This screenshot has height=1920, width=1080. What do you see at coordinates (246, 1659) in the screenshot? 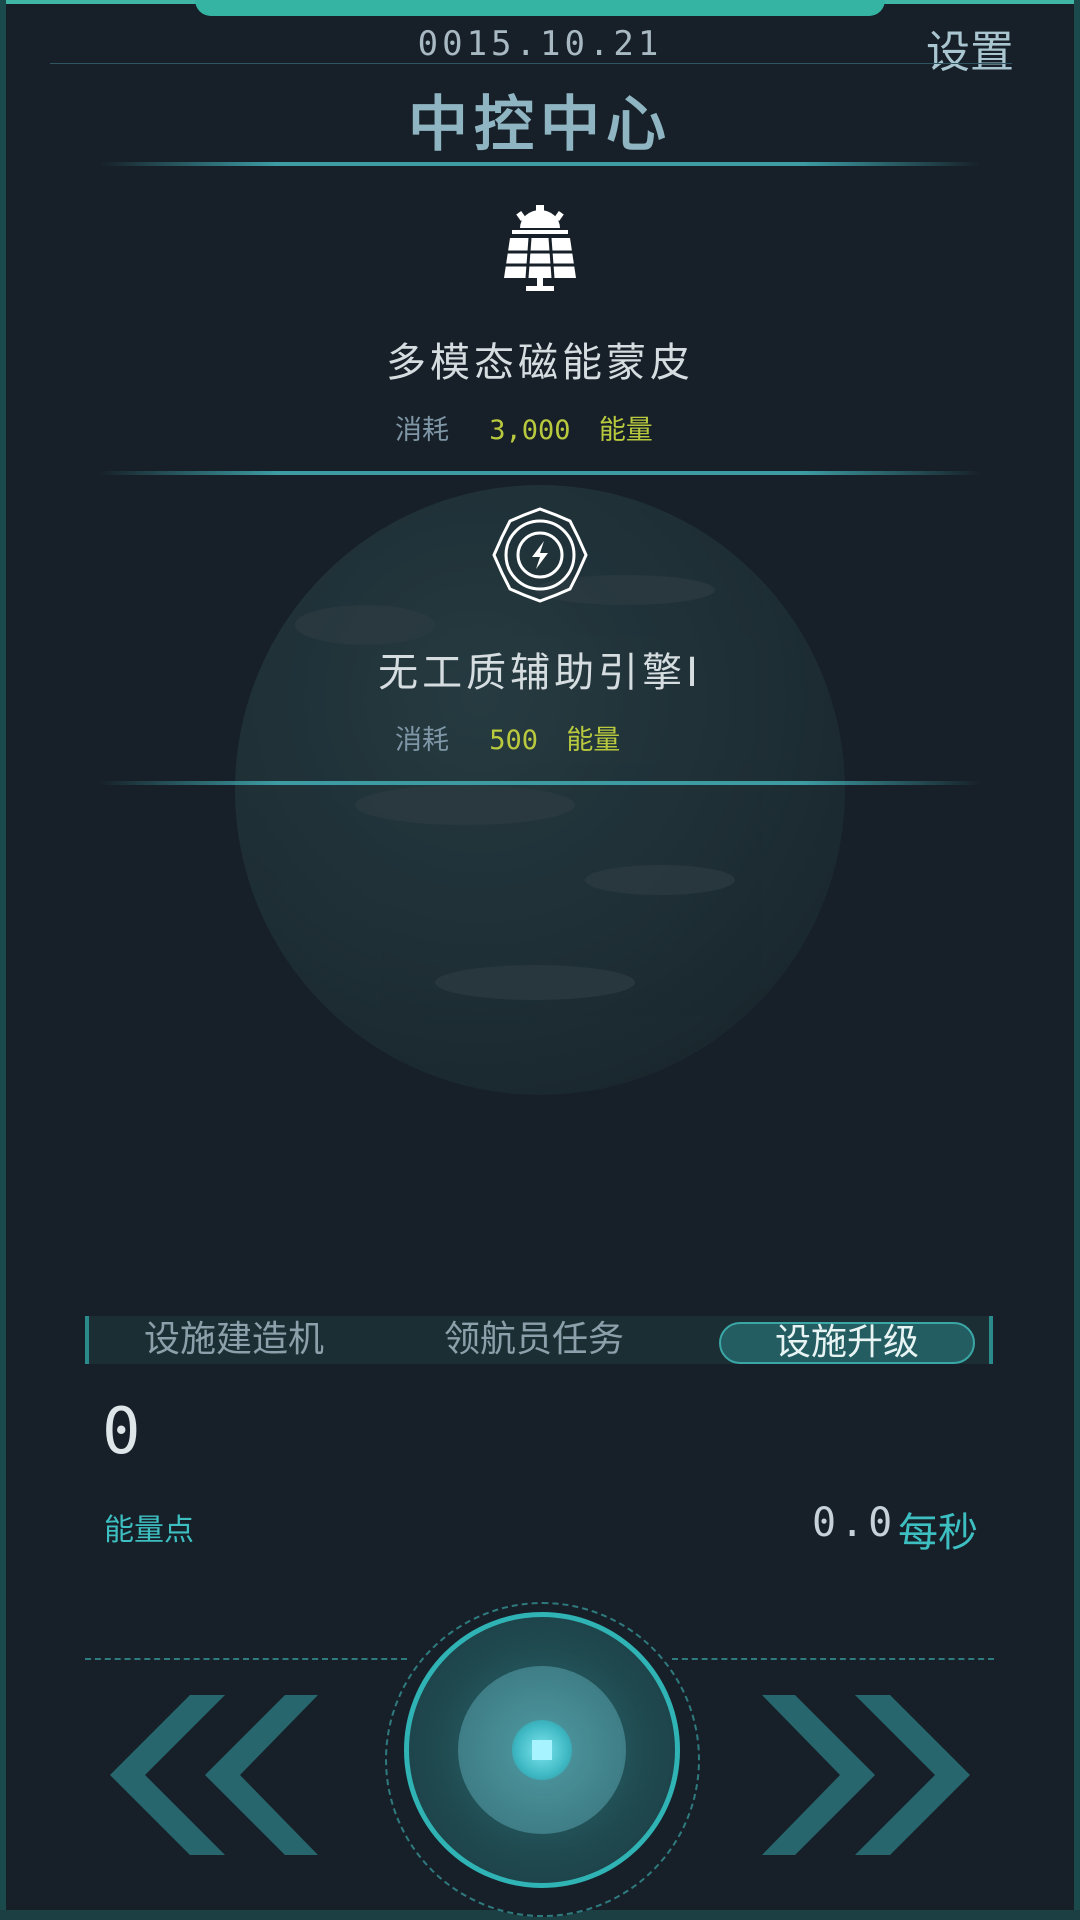
I see `dash-line-left` at bounding box center [246, 1659].